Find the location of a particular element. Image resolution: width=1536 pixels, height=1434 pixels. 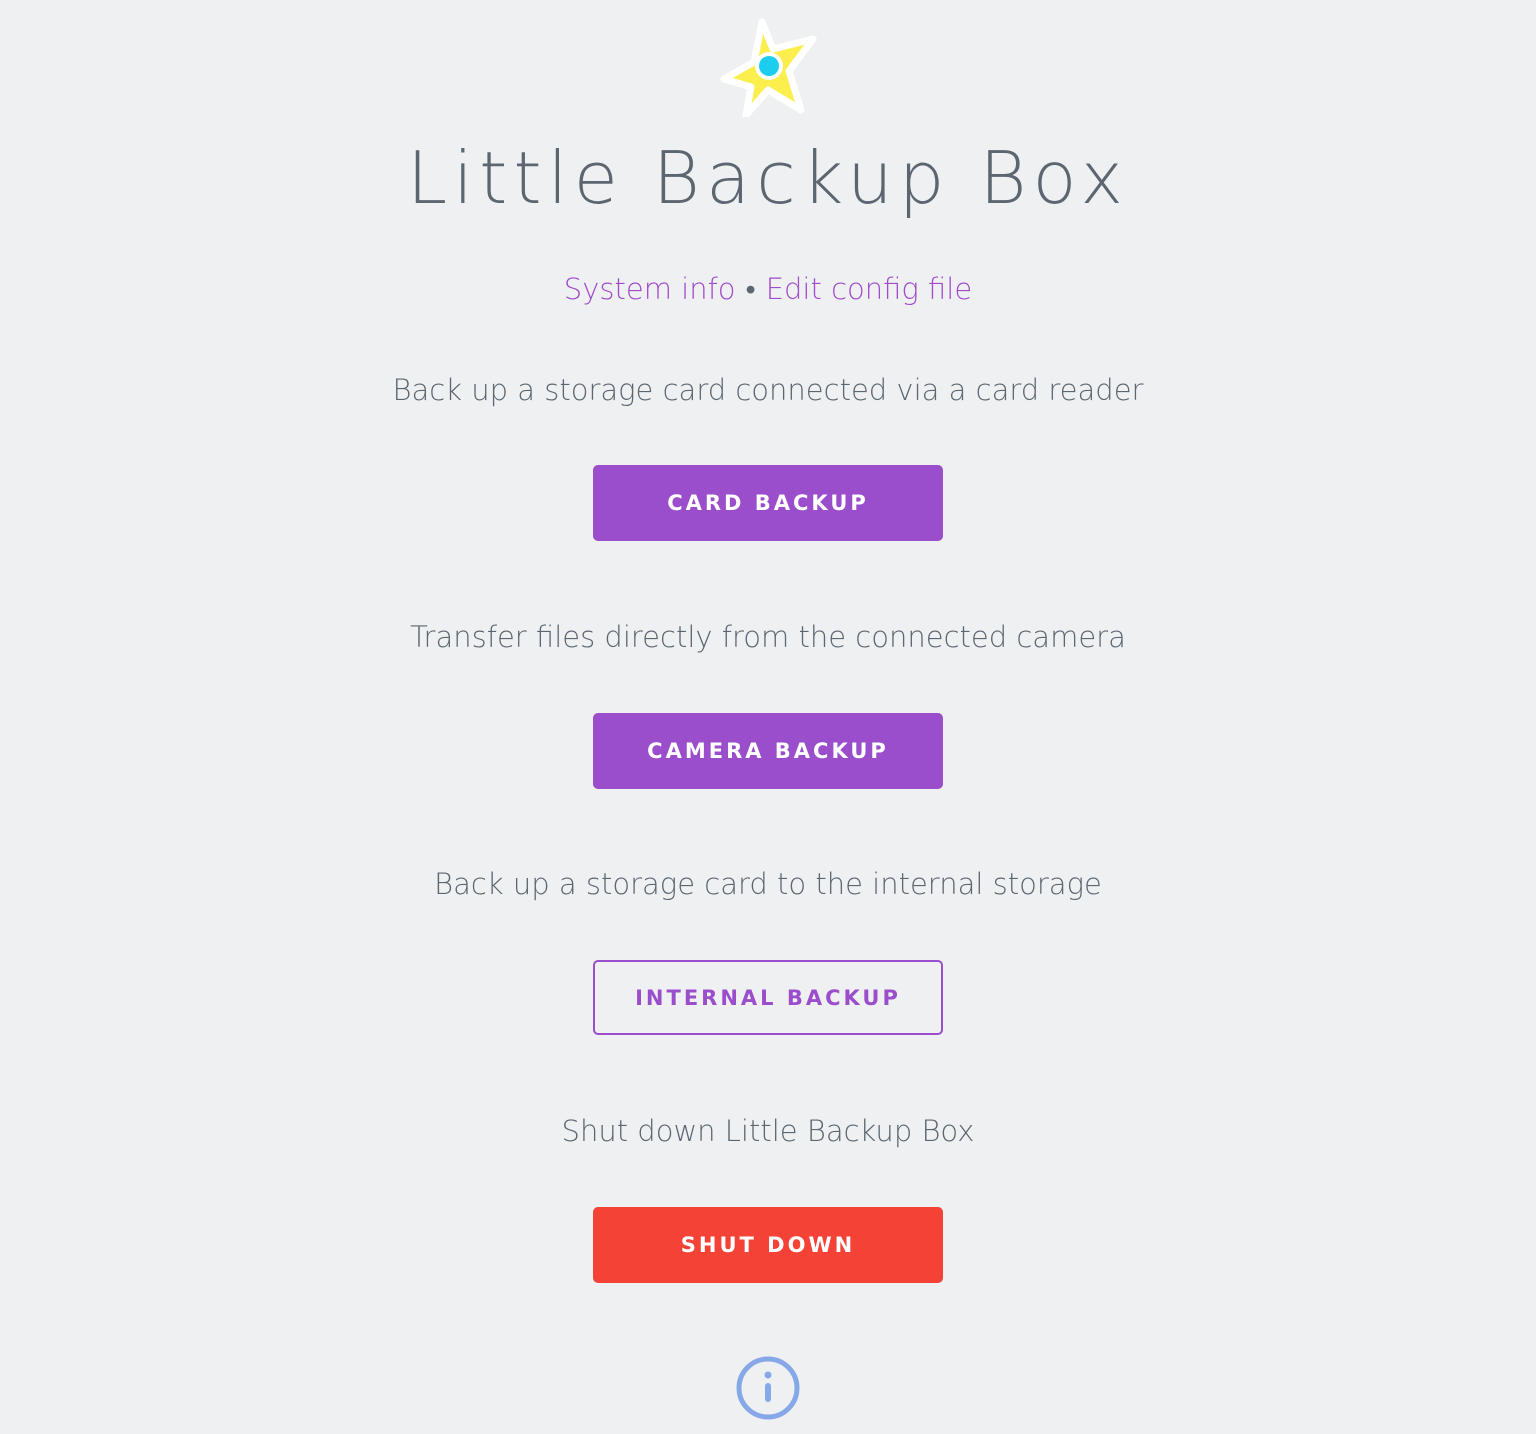

top-links: System info • Edit config file is located at coordinates (768, 289).